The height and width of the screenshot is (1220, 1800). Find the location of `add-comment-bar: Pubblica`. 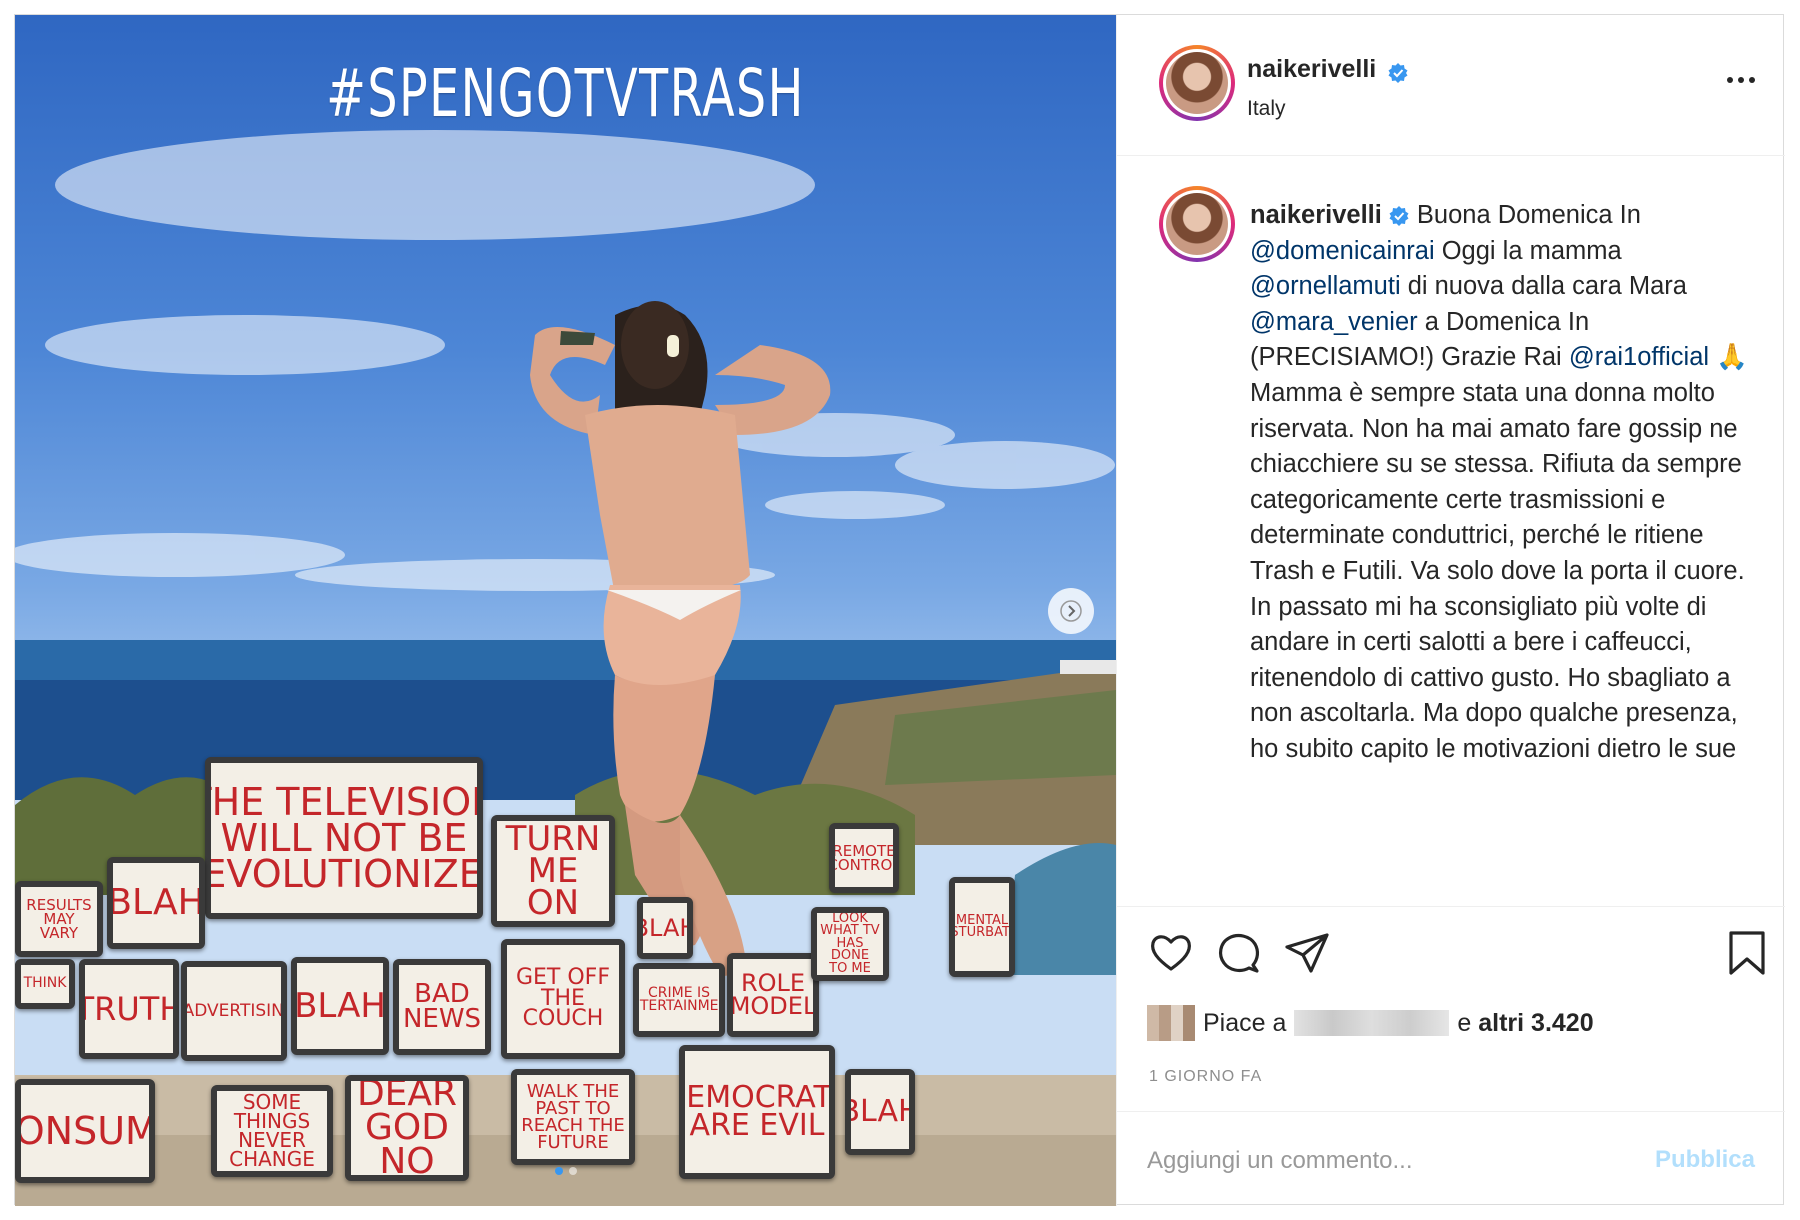

add-comment-bar: Pubblica is located at coordinates (1451, 1159).